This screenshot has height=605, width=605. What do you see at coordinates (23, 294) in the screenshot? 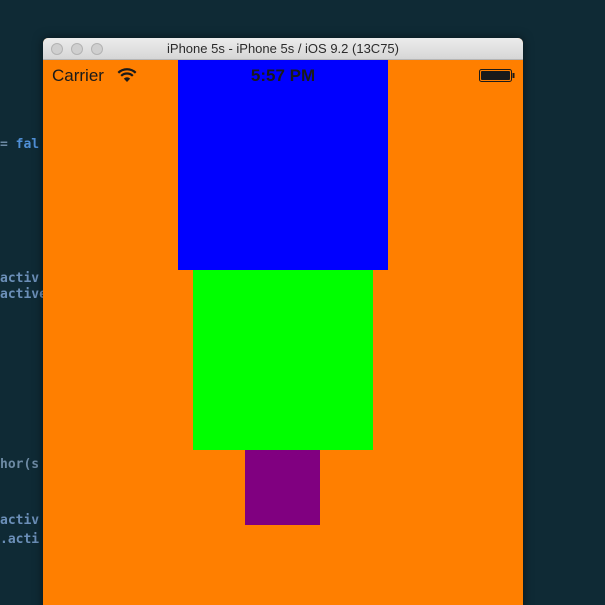
I see `background-code-line: active` at bounding box center [23, 294].